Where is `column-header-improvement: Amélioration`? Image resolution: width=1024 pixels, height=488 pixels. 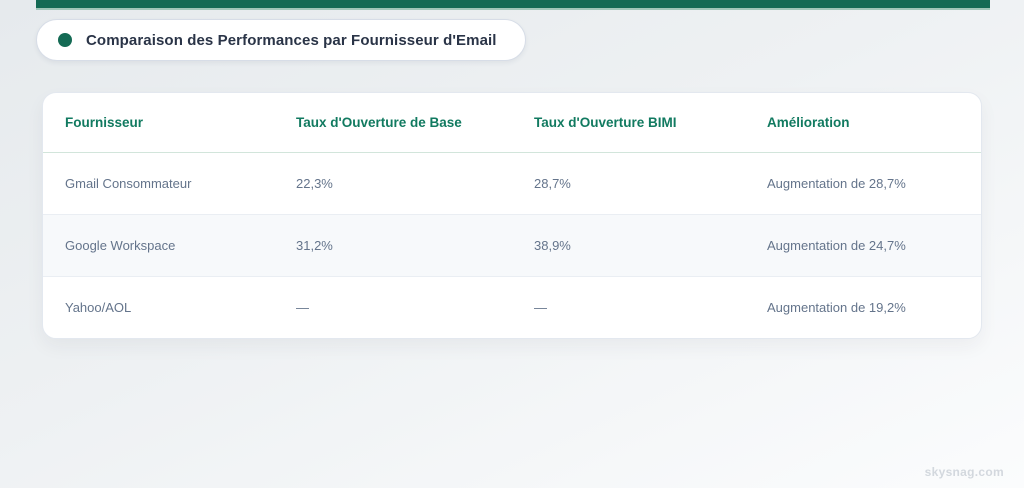 column-header-improvement: Amélioration is located at coordinates (863, 123).